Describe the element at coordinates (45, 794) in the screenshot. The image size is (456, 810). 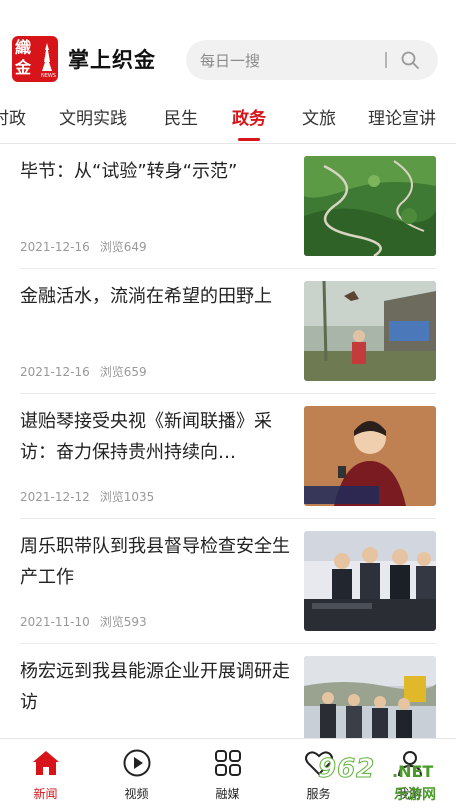
I see `nav-label: 新闻` at that location.